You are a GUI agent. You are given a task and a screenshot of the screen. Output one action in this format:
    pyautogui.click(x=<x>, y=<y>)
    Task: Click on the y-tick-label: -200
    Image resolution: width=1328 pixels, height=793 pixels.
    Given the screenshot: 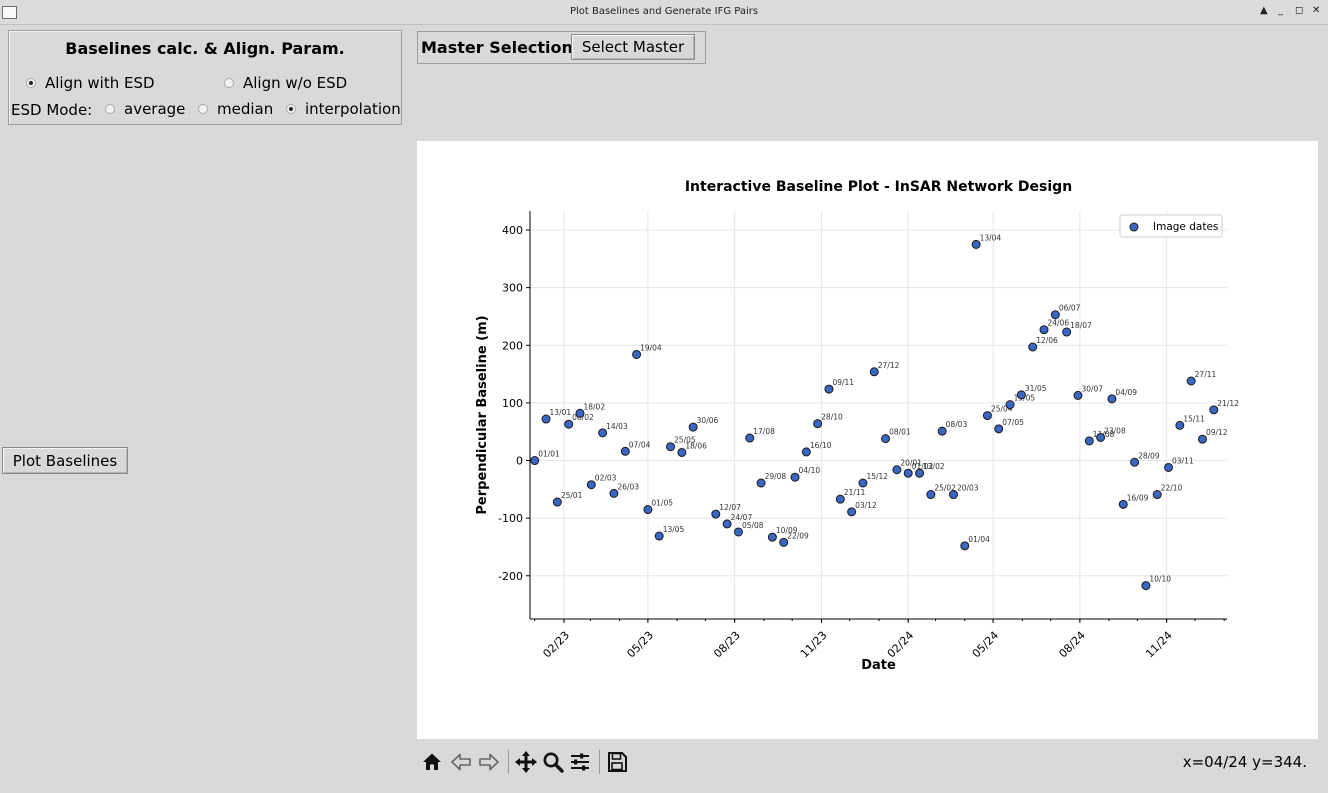 What is the action you would take?
    pyautogui.click(x=510, y=576)
    